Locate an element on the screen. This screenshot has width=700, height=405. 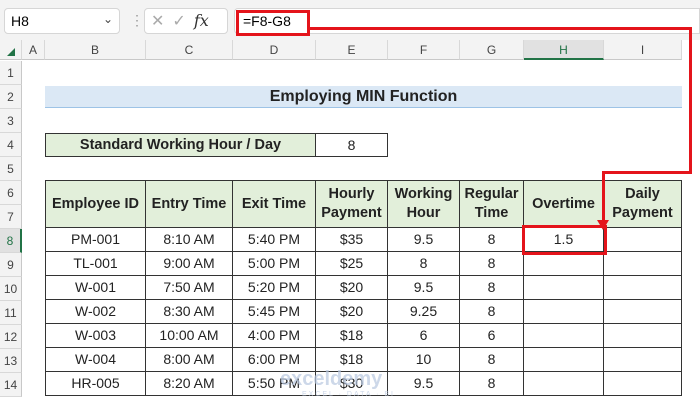
table-cell: 9:00 AM is located at coordinates (189, 264).